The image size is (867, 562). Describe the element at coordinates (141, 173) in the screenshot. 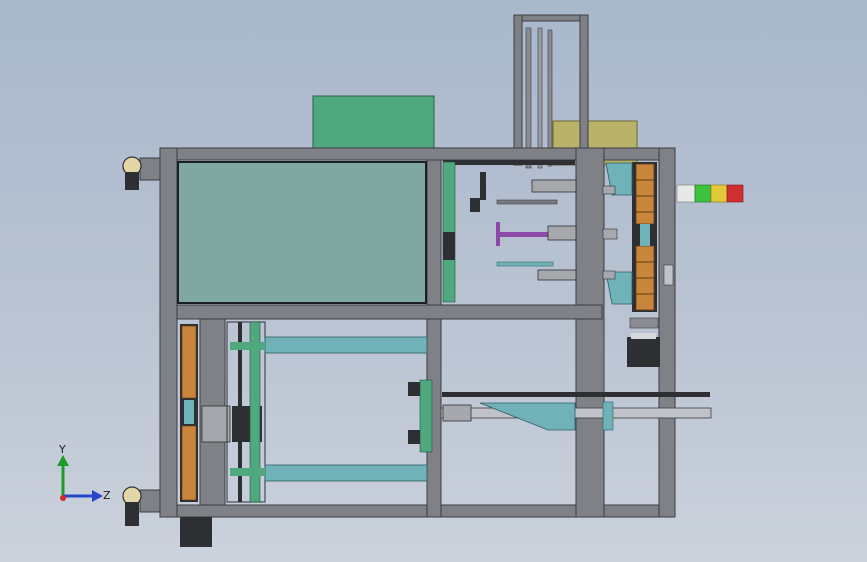

I see `caster-top` at that location.